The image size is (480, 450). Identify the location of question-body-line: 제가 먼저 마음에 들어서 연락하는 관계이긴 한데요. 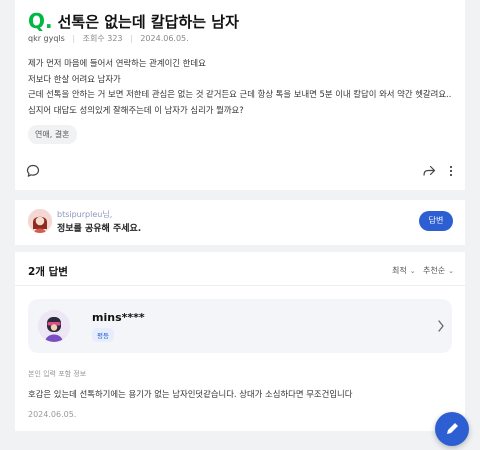
(117, 63).